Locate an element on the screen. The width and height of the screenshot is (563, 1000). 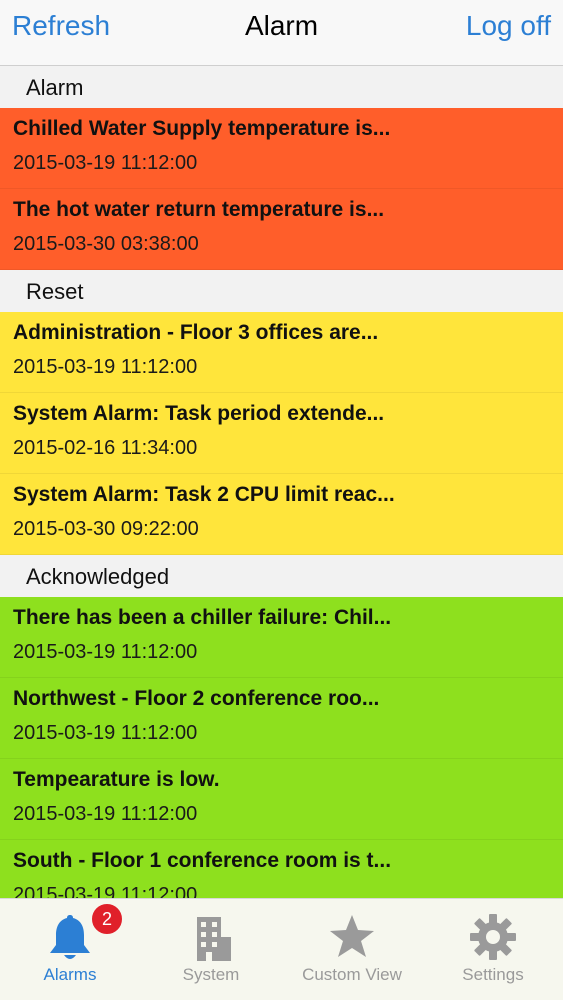
alarm-timestamp: 2015-02-16 11:34:00 is located at coordinates (105, 448).